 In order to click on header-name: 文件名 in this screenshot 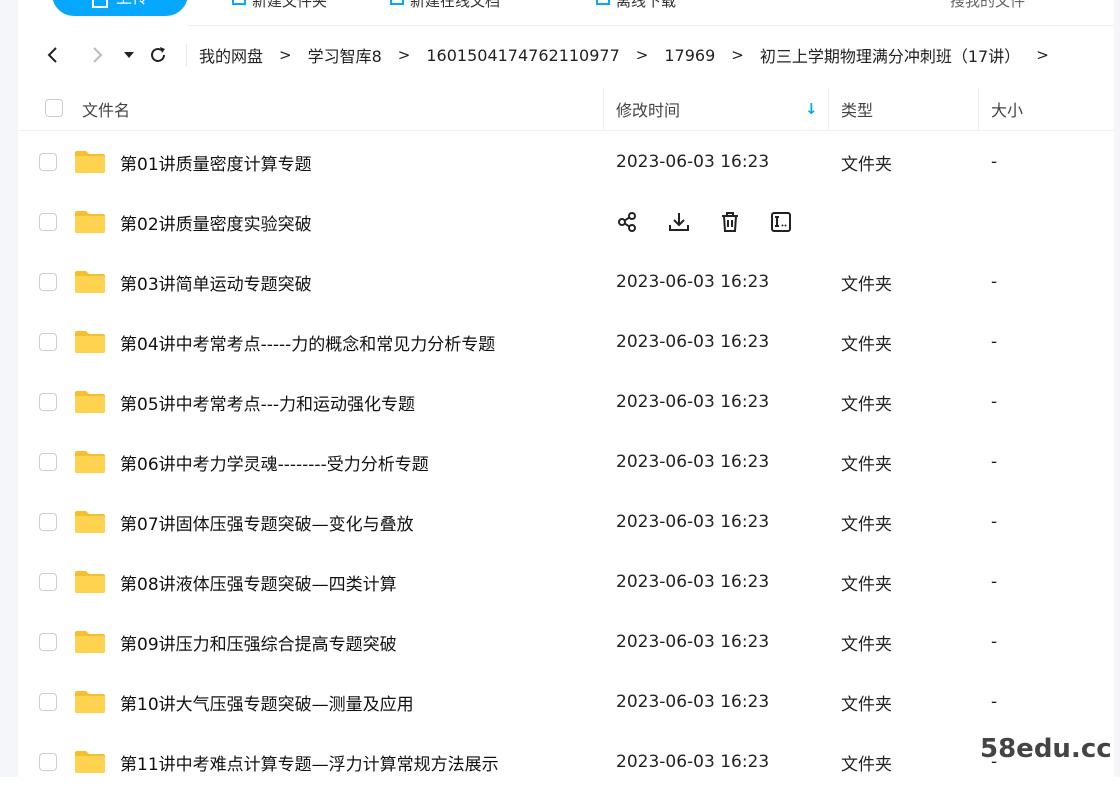, I will do `click(106, 109)`.